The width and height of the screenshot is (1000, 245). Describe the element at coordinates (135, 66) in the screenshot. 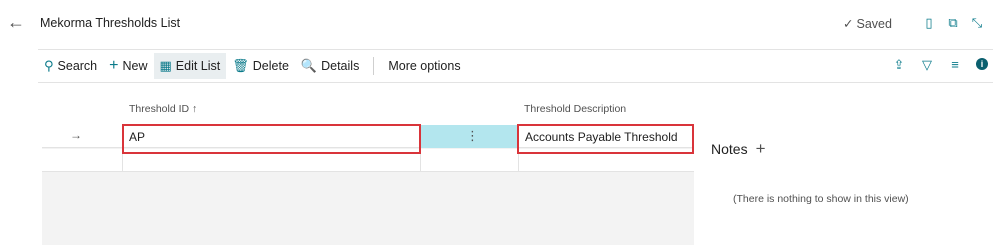

I see `new-label: New` at that location.